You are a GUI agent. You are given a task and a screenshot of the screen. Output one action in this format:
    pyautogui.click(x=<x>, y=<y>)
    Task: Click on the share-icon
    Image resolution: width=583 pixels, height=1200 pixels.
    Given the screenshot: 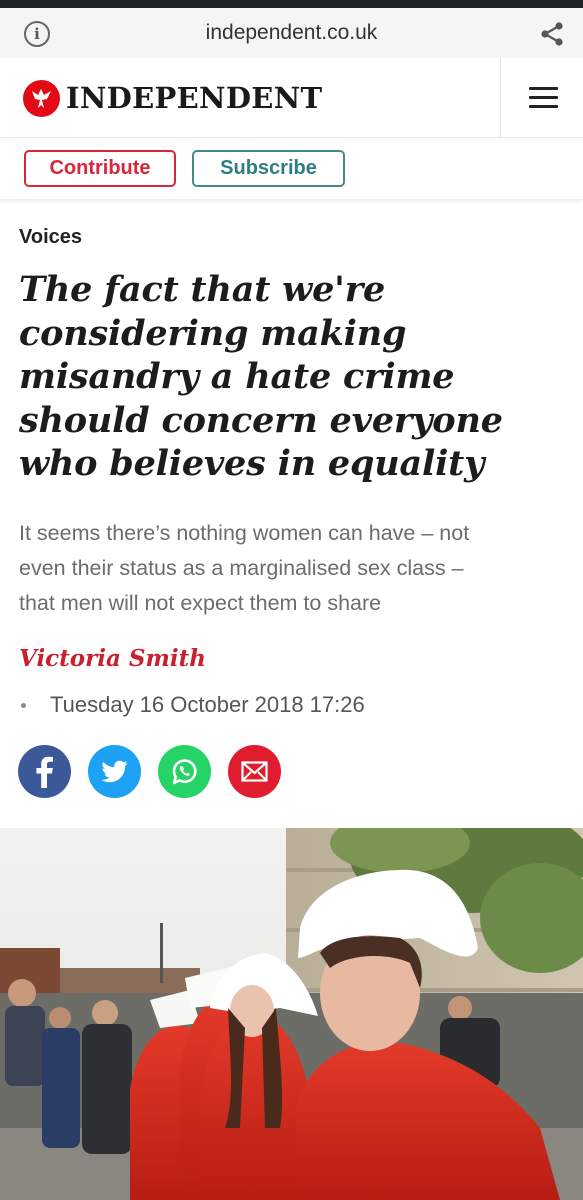 What is the action you would take?
    pyautogui.click(x=552, y=34)
    